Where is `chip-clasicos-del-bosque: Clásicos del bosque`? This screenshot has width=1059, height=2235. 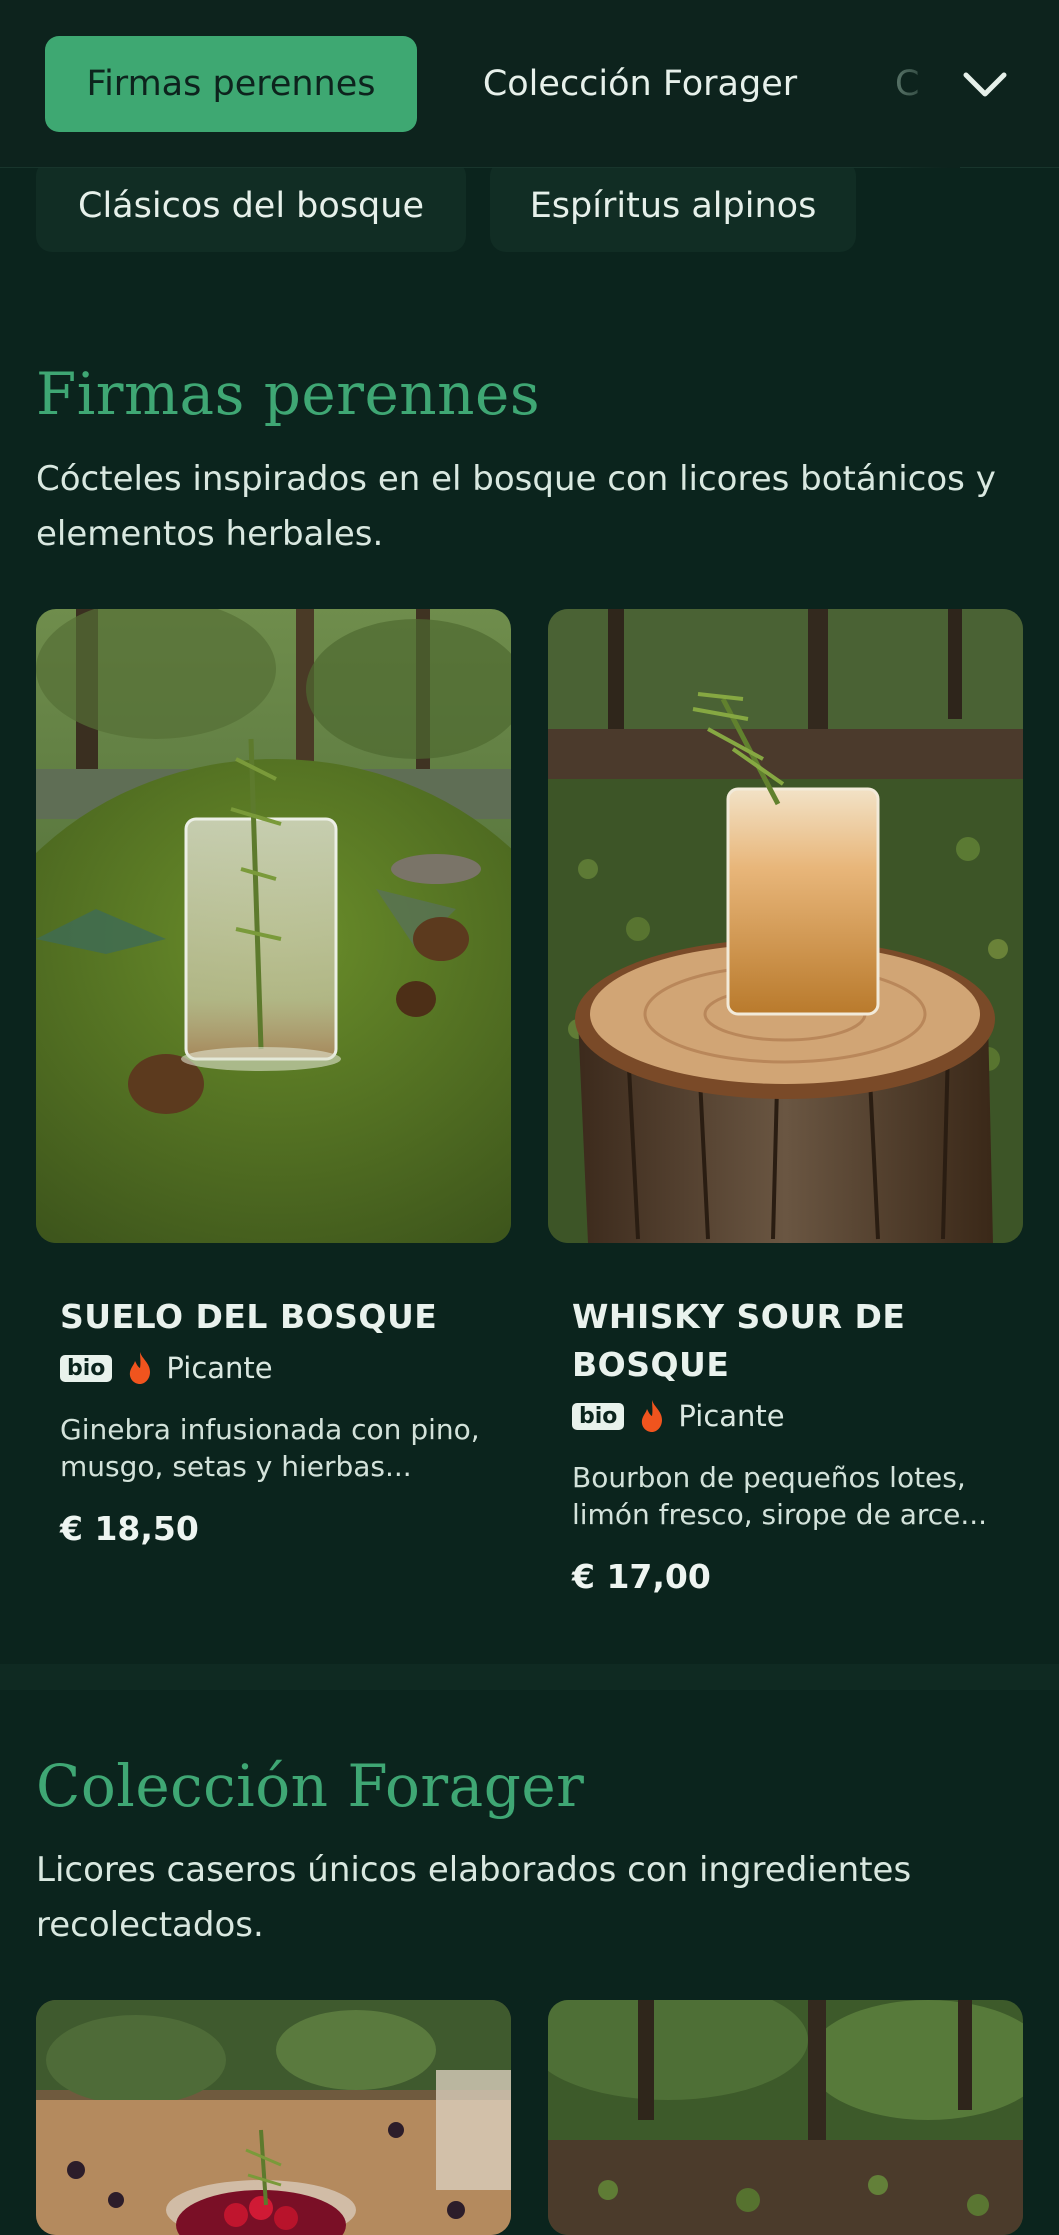 chip-clasicos-del-bosque: Clásicos del bosque is located at coordinates (251, 206).